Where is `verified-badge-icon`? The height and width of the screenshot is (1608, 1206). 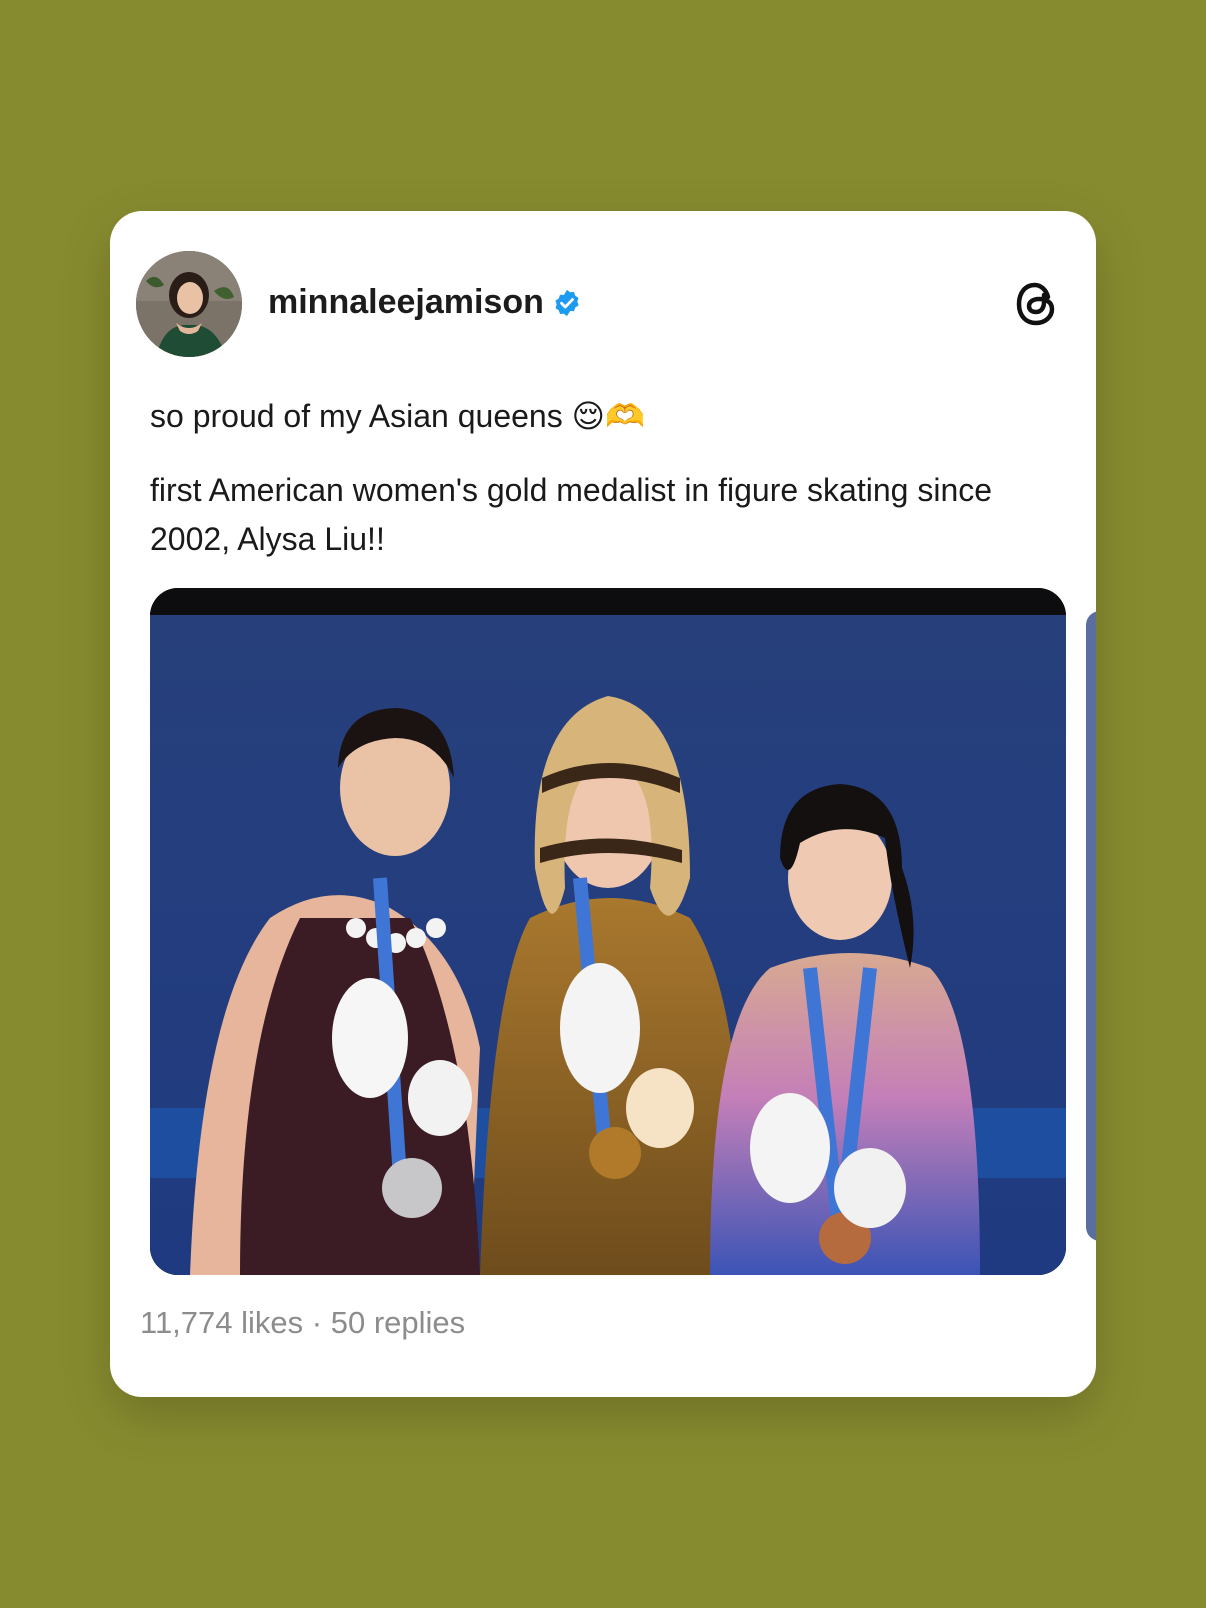
verified-badge-icon is located at coordinates (567, 303).